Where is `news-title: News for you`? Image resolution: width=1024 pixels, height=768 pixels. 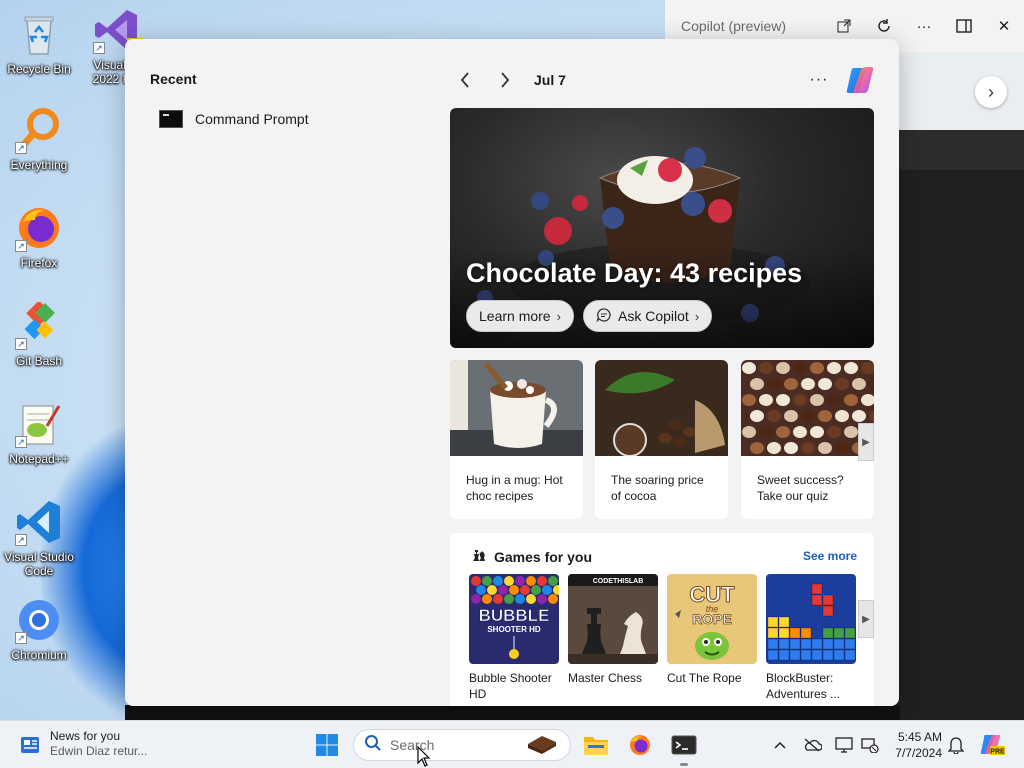
news-title: News for you is located at coordinates (85, 736).